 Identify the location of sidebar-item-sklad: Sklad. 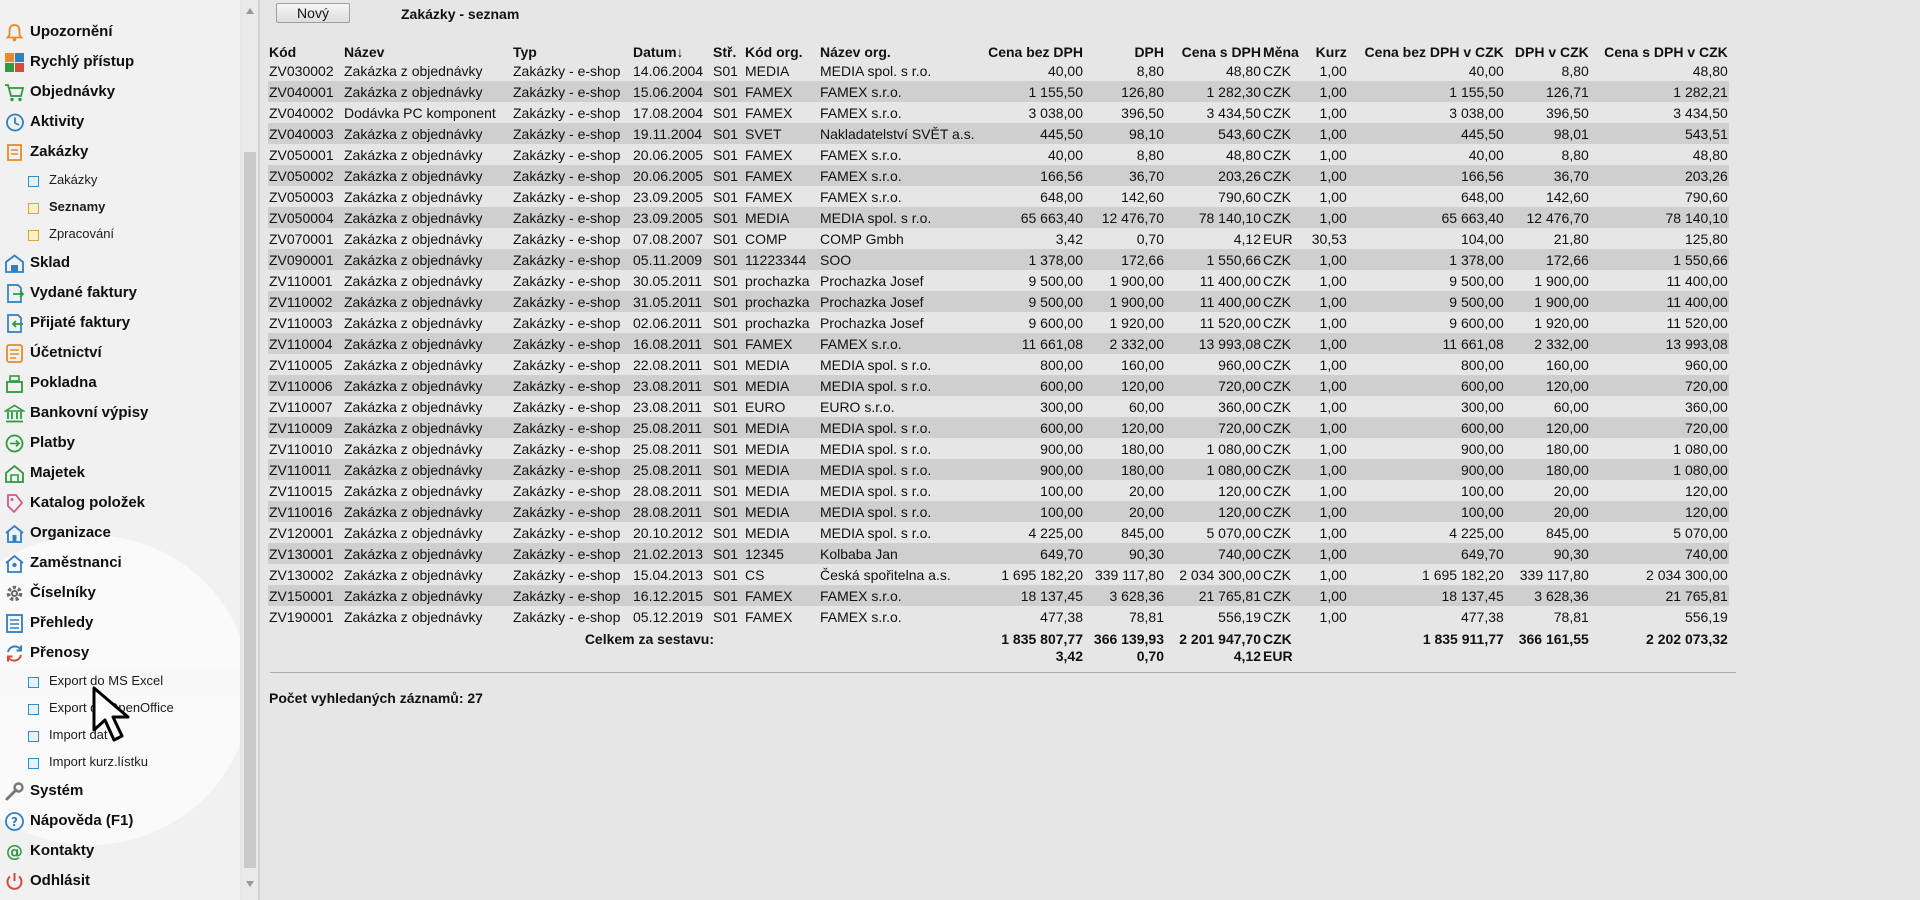
(120, 263).